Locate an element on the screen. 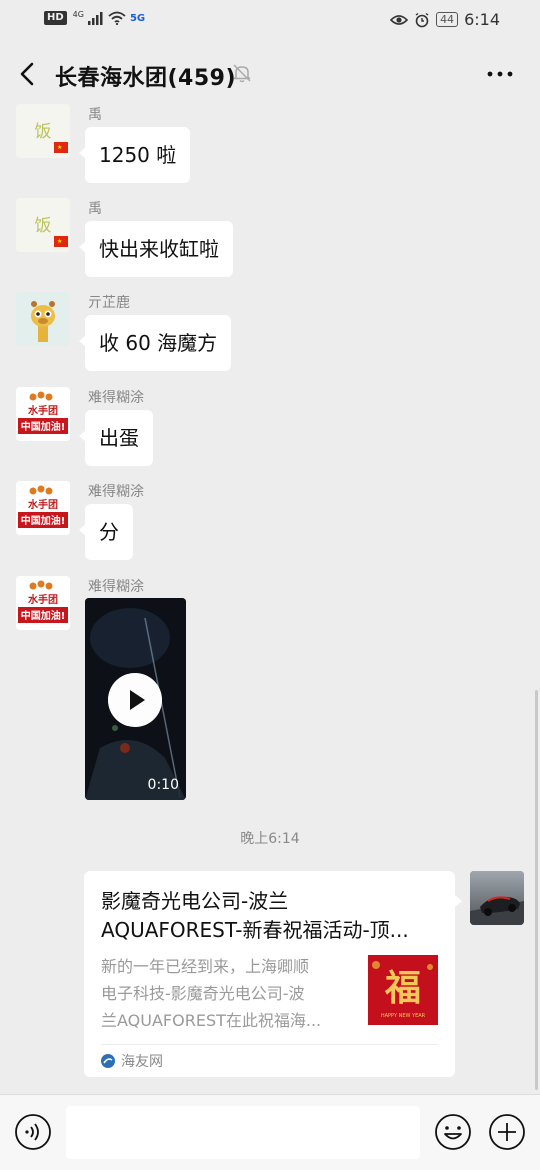  plus-icon is located at coordinates (507, 1132).